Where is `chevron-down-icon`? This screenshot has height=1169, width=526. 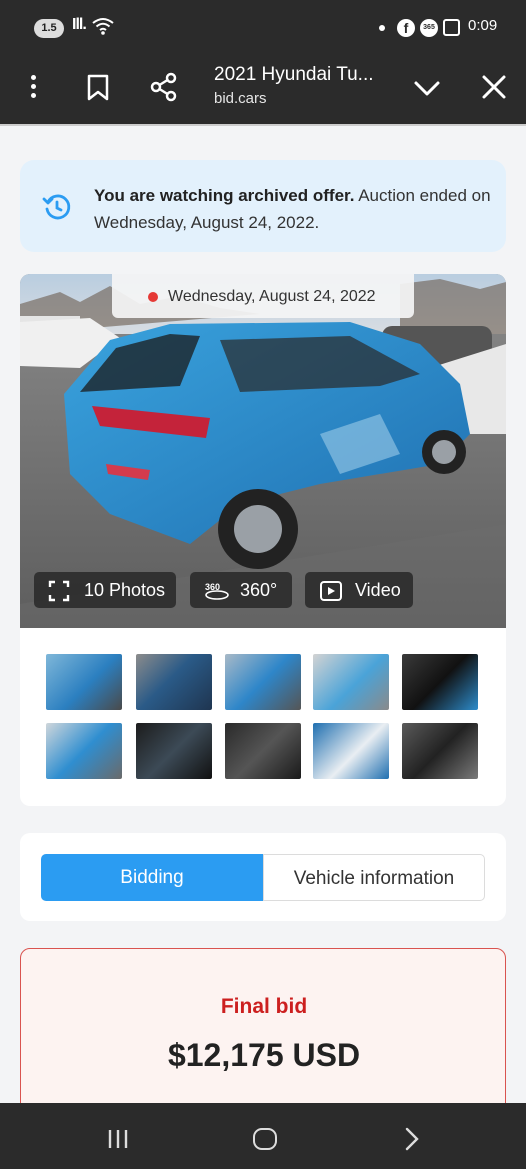 chevron-down-icon is located at coordinates (427, 88).